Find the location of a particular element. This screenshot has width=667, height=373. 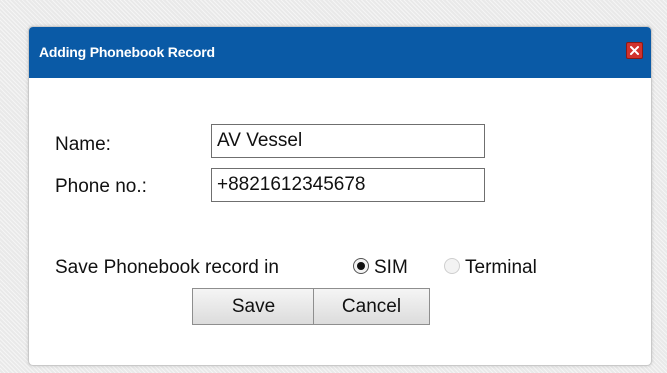

sim-option-label: SIM is located at coordinates (391, 268).